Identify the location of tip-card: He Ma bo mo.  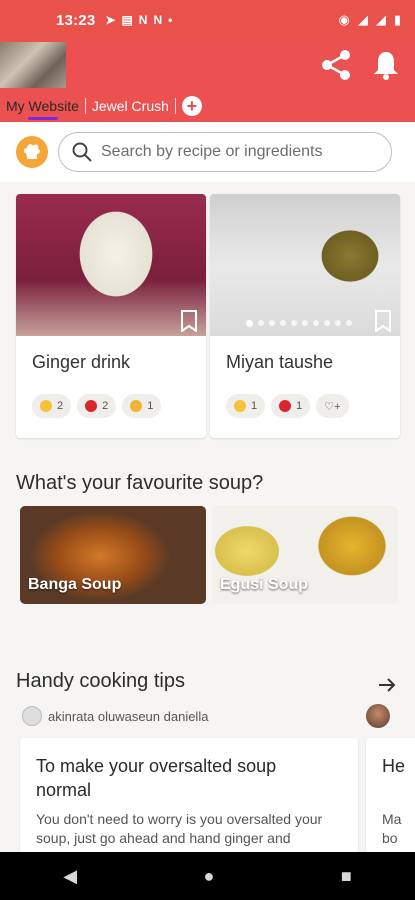
(390, 798).